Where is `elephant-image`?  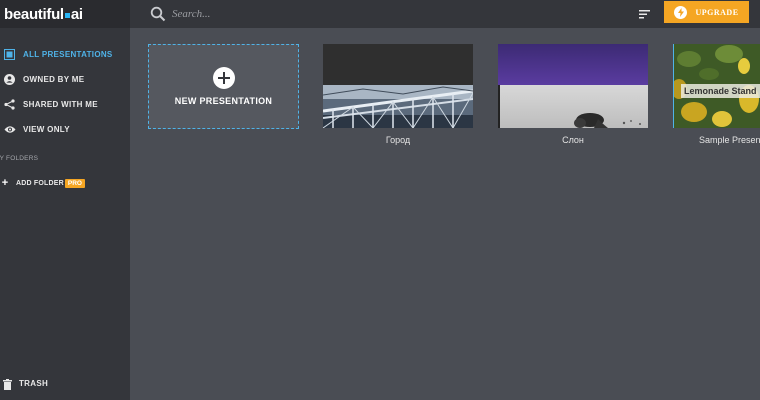 elephant-image is located at coordinates (569, 106).